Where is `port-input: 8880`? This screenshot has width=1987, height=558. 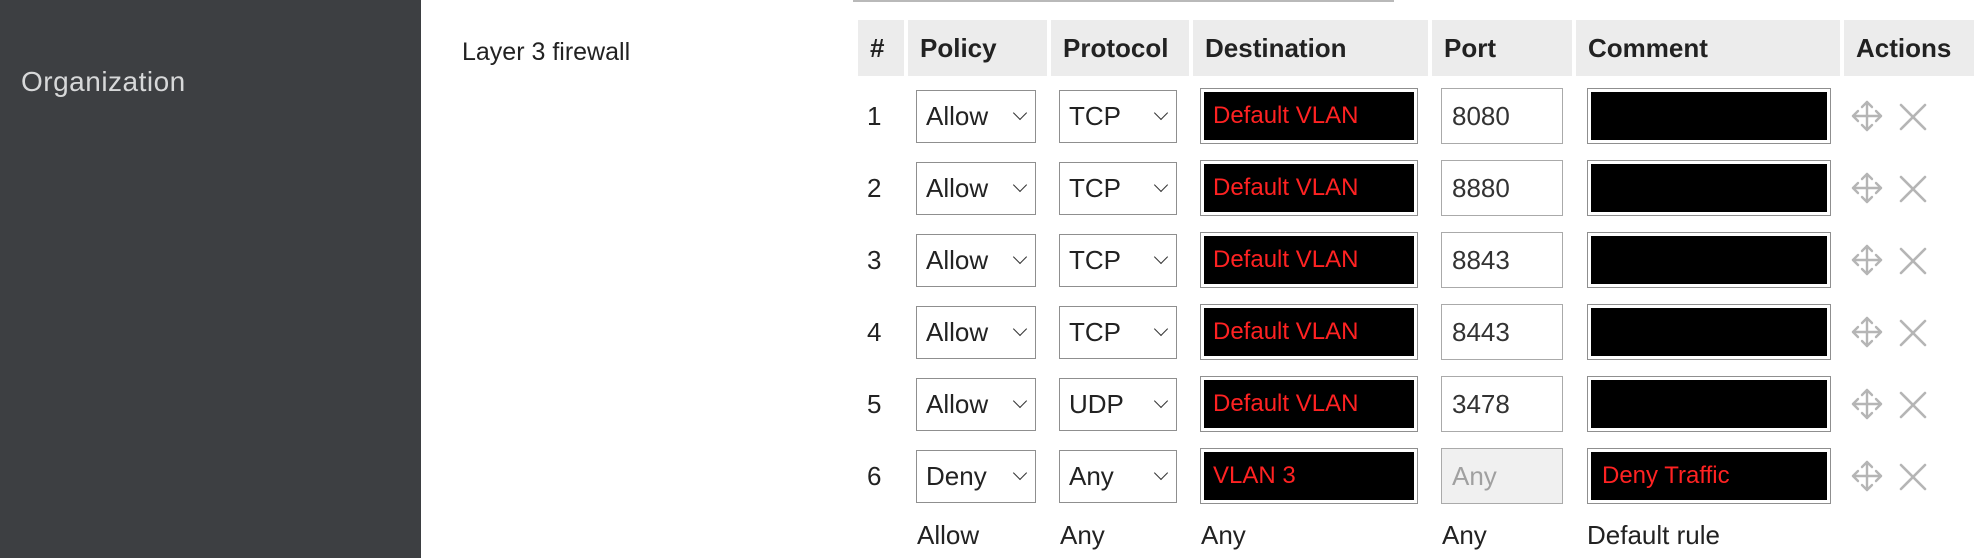 port-input: 8880 is located at coordinates (1502, 188).